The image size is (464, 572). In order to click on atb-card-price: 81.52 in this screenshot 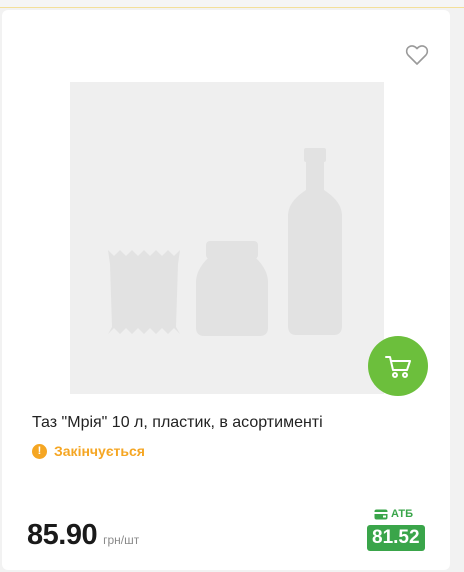, I will do `click(396, 538)`.